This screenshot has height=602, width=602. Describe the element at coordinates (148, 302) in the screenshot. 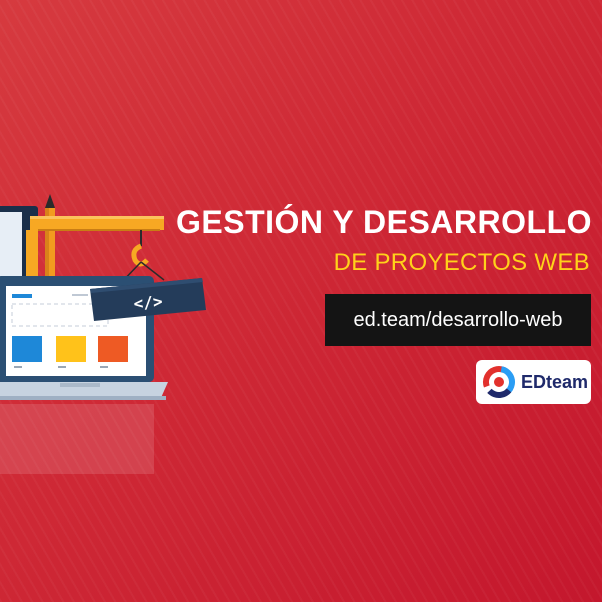

I see `code-sign-text: </>` at that location.